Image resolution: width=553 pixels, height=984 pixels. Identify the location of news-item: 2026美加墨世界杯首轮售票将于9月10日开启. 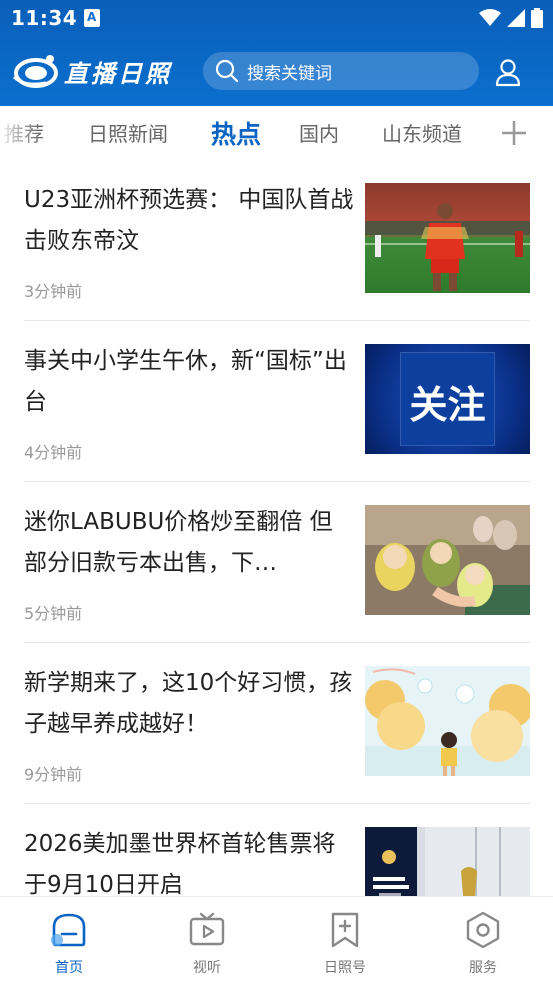
(277, 850).